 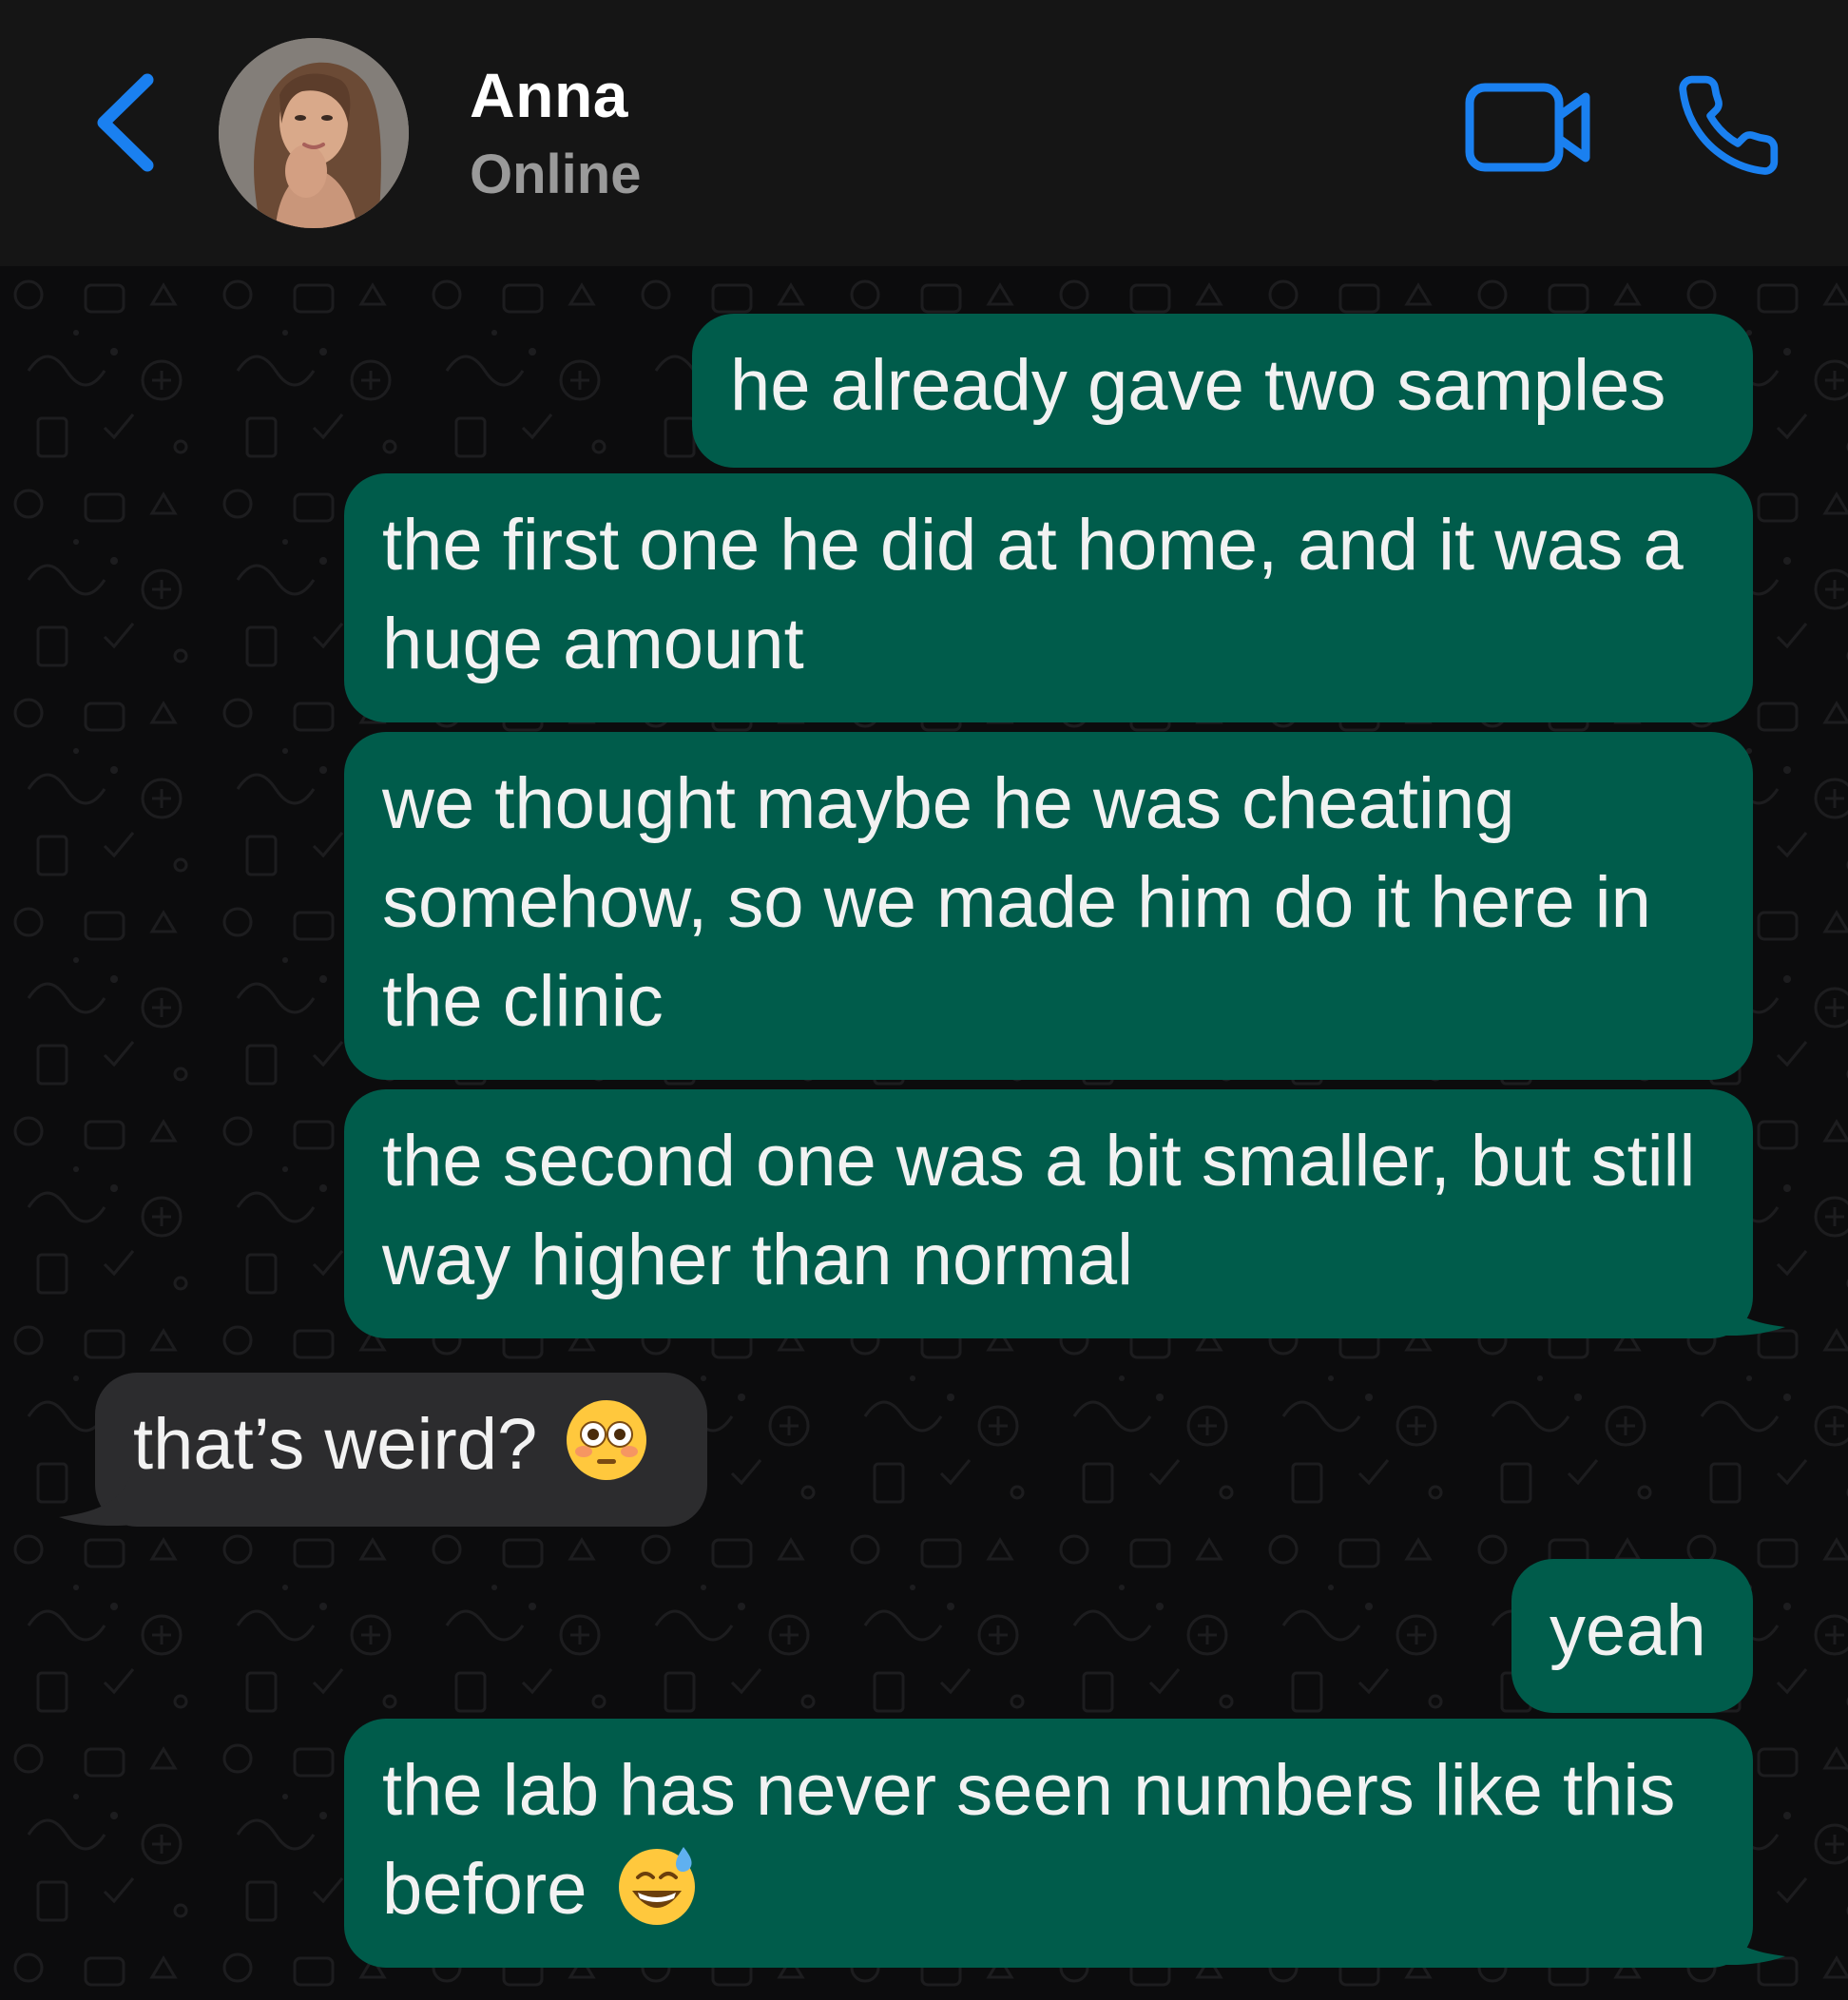 I want to click on voice-call-button, so click(x=1728, y=126).